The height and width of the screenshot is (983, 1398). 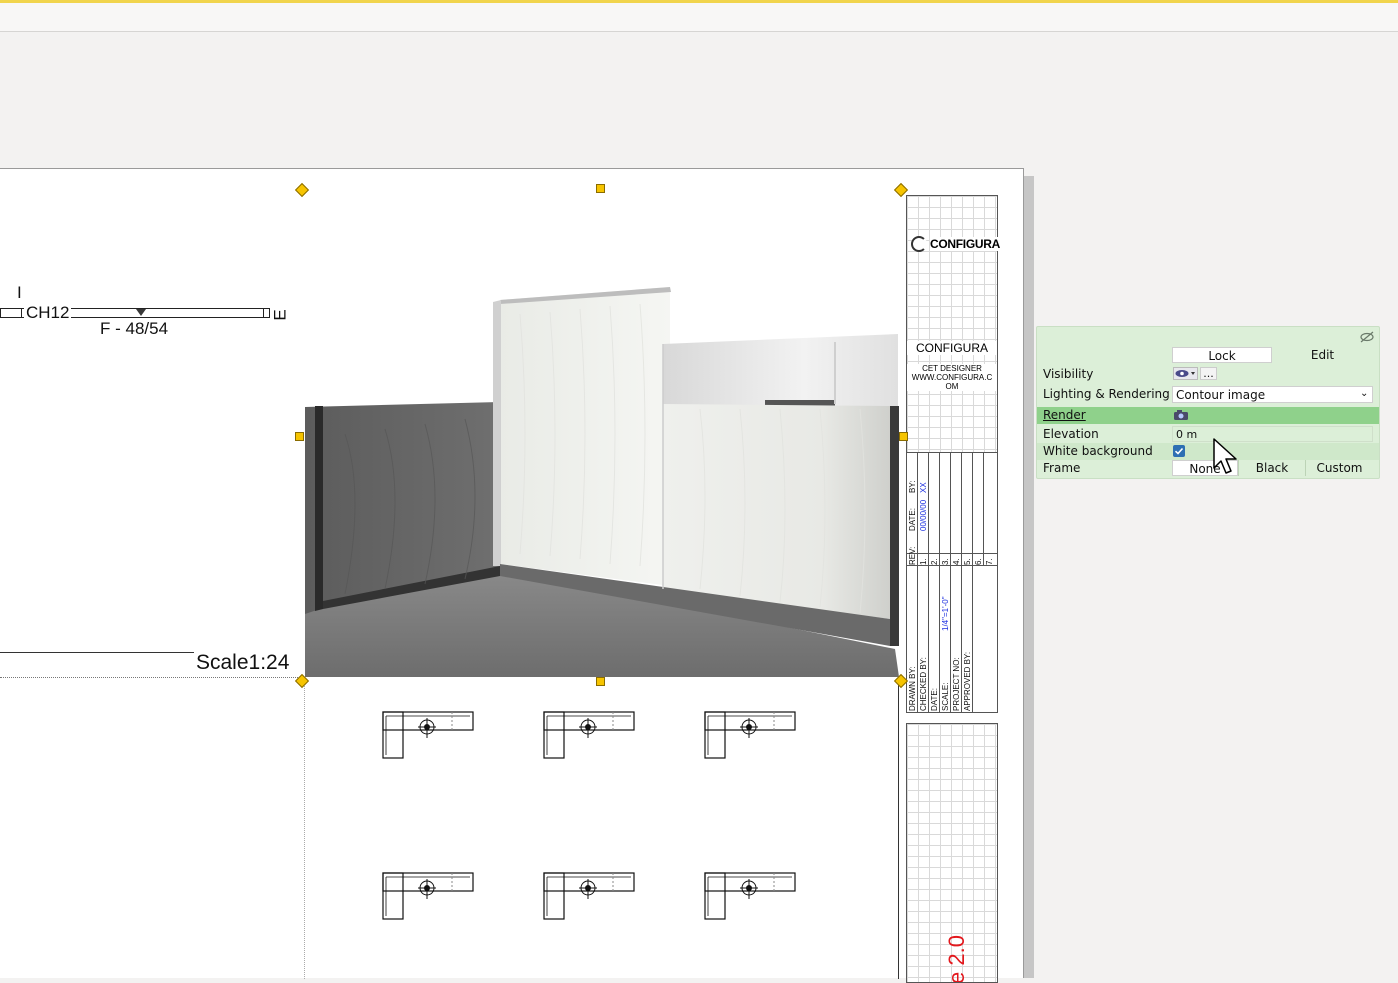 I want to click on resize-handle-middle-right, so click(x=903, y=436).